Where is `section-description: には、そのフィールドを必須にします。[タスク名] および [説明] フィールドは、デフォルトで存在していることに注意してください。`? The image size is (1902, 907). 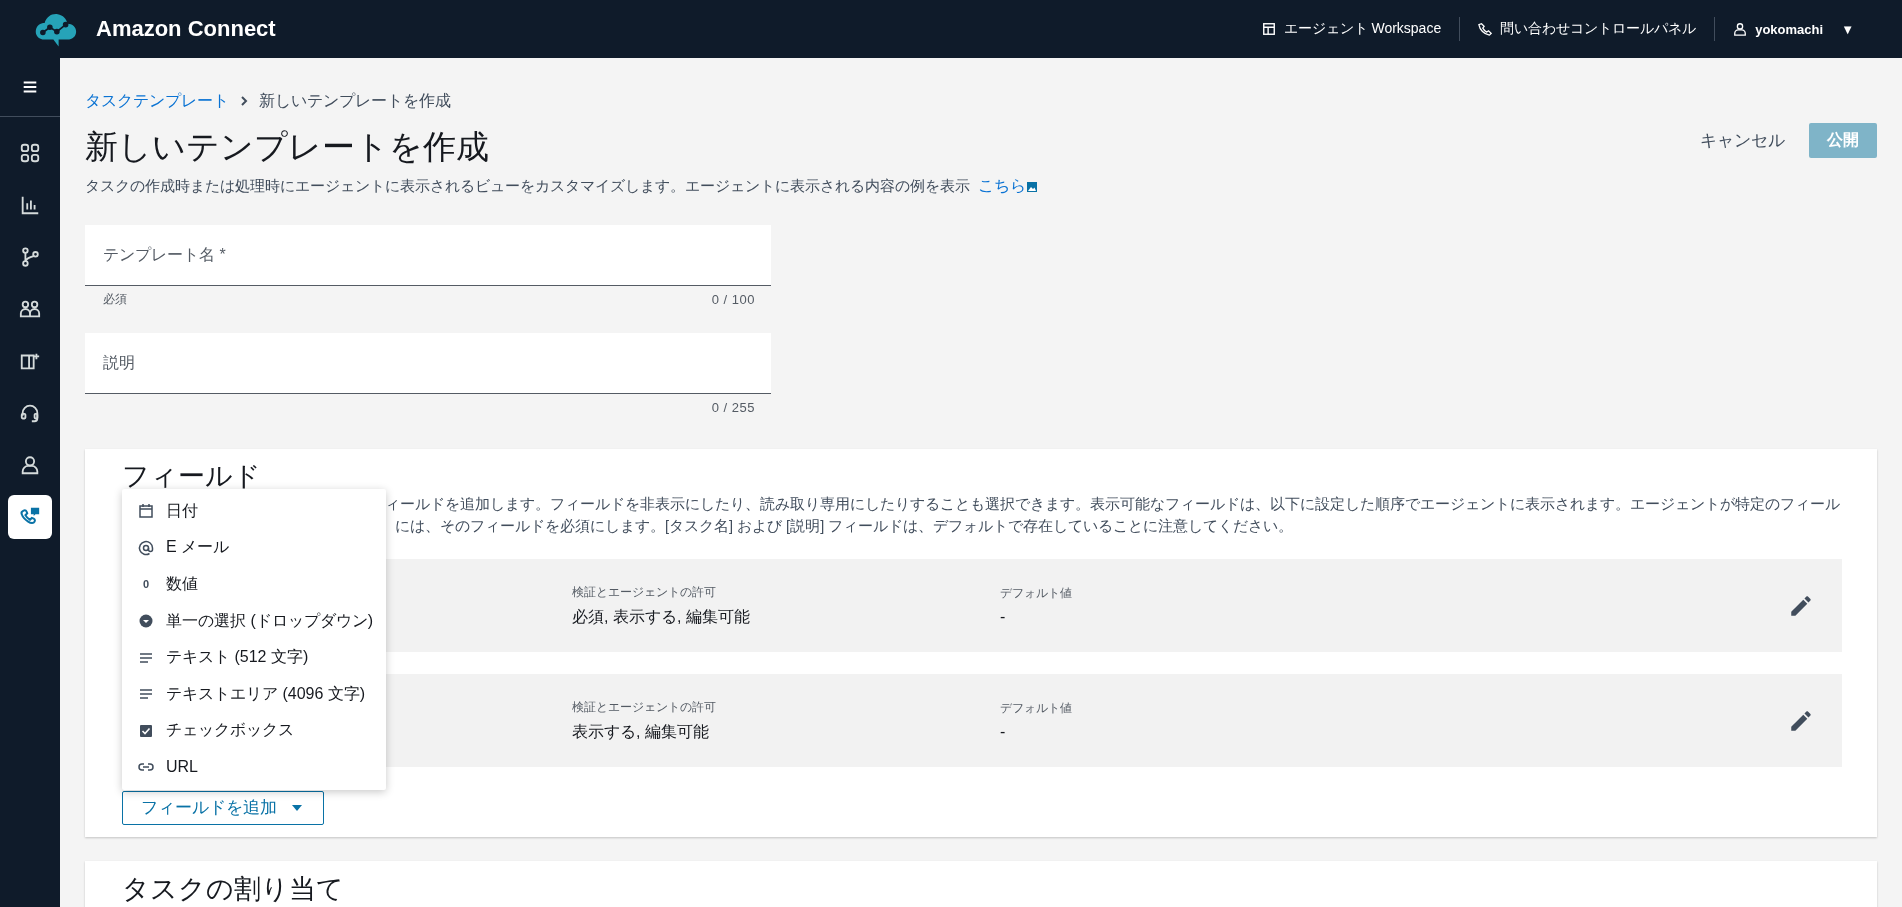
section-description: には、そのフィールドを必須にします。[タスク名] および [説明] フィールドは、デフォルトで存在していることに注意してください。 is located at coordinates (844, 526).